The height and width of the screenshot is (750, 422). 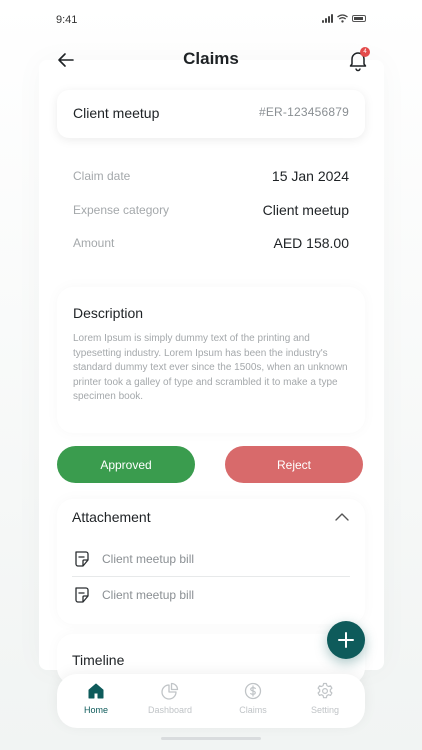 What do you see at coordinates (294, 464) in the screenshot?
I see `reject-button: Reject` at bounding box center [294, 464].